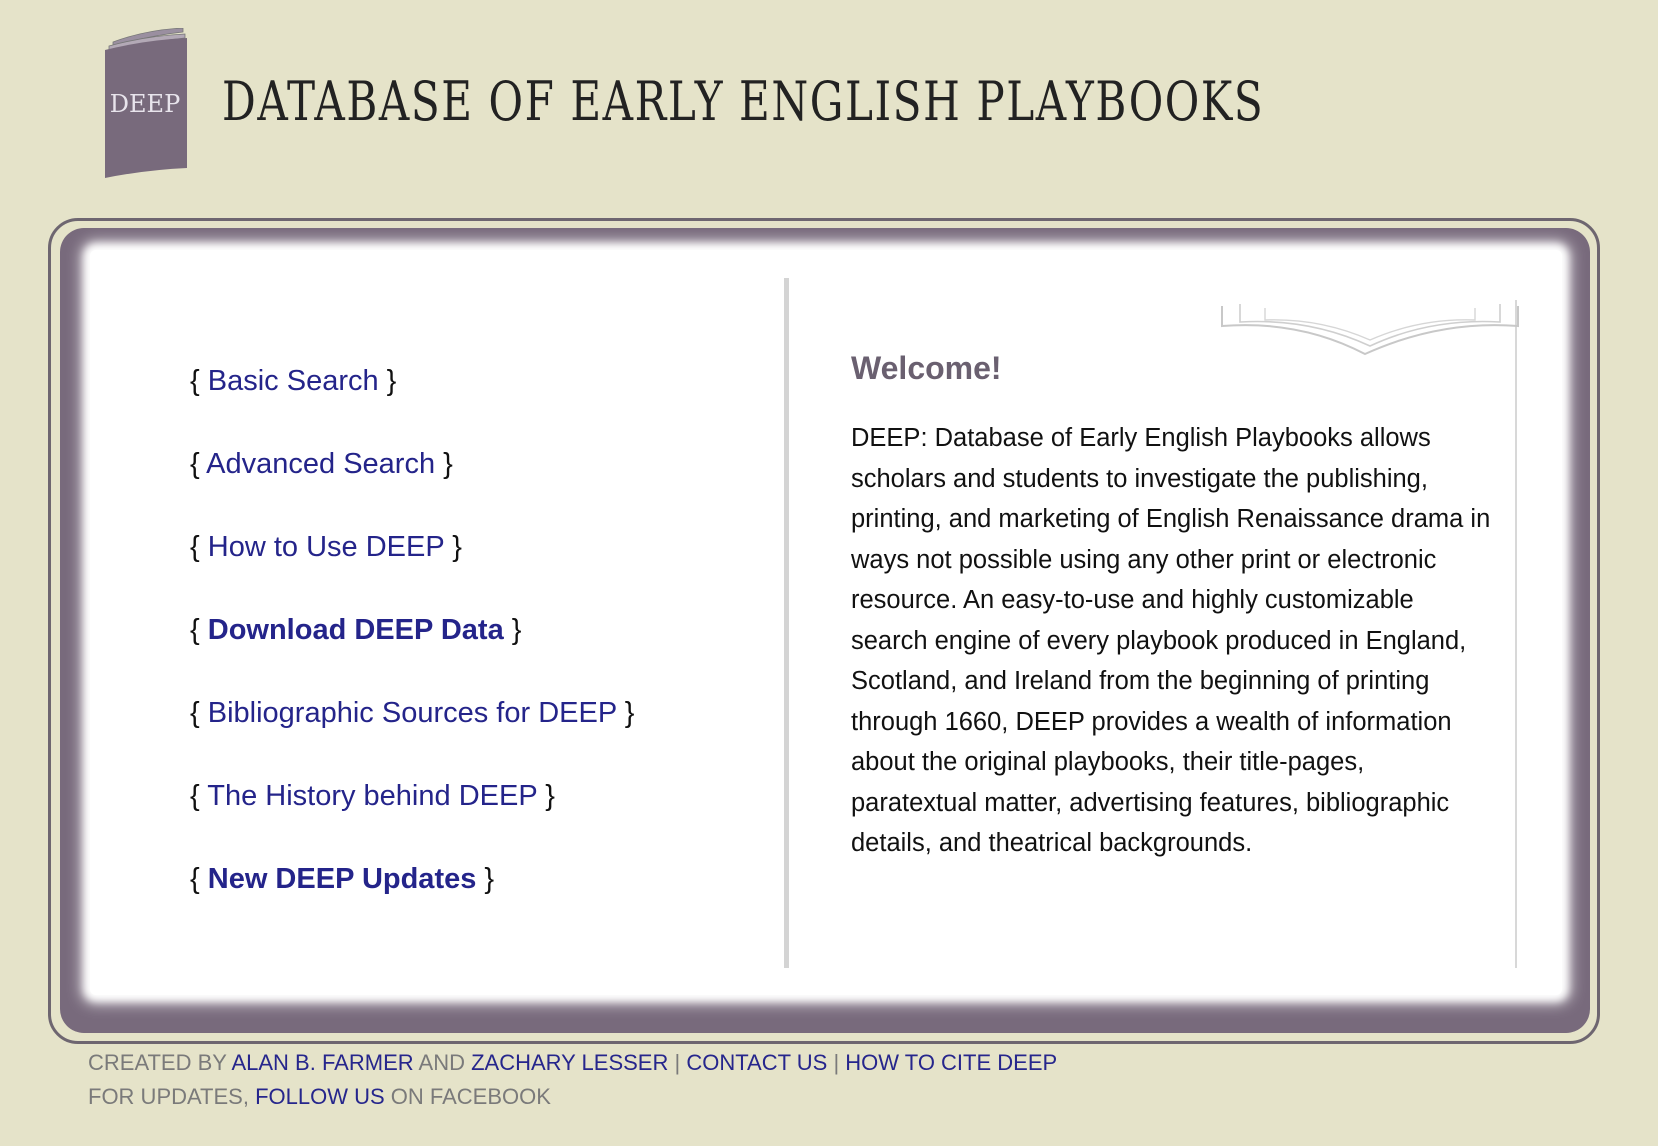 Image resolution: width=1658 pixels, height=1146 pixels. I want to click on contact-us-link: CONTACT US, so click(756, 1062).